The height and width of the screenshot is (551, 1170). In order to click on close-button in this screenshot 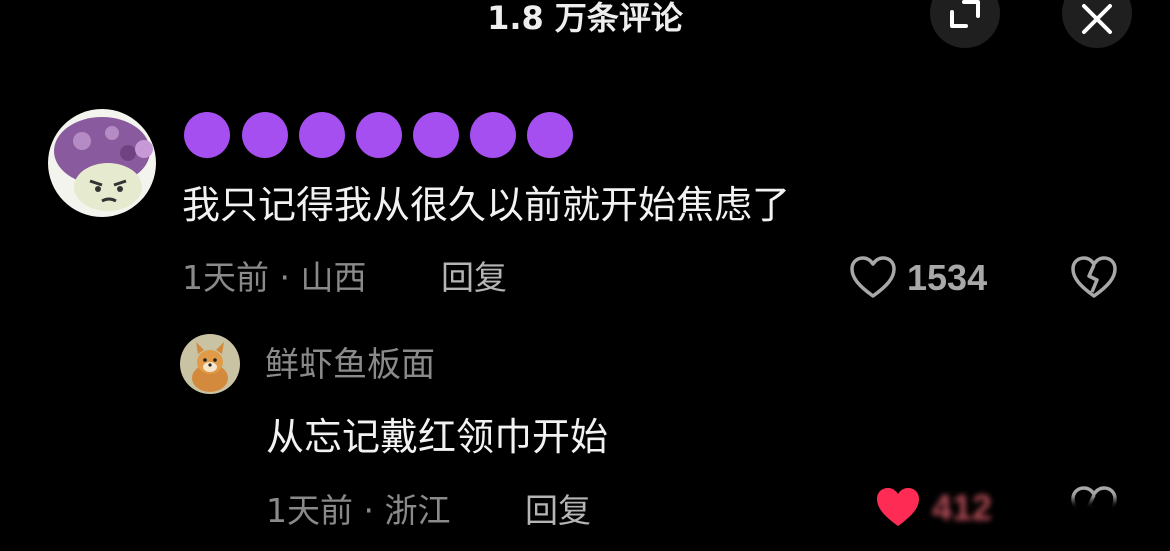, I will do `click(1097, 24)`.